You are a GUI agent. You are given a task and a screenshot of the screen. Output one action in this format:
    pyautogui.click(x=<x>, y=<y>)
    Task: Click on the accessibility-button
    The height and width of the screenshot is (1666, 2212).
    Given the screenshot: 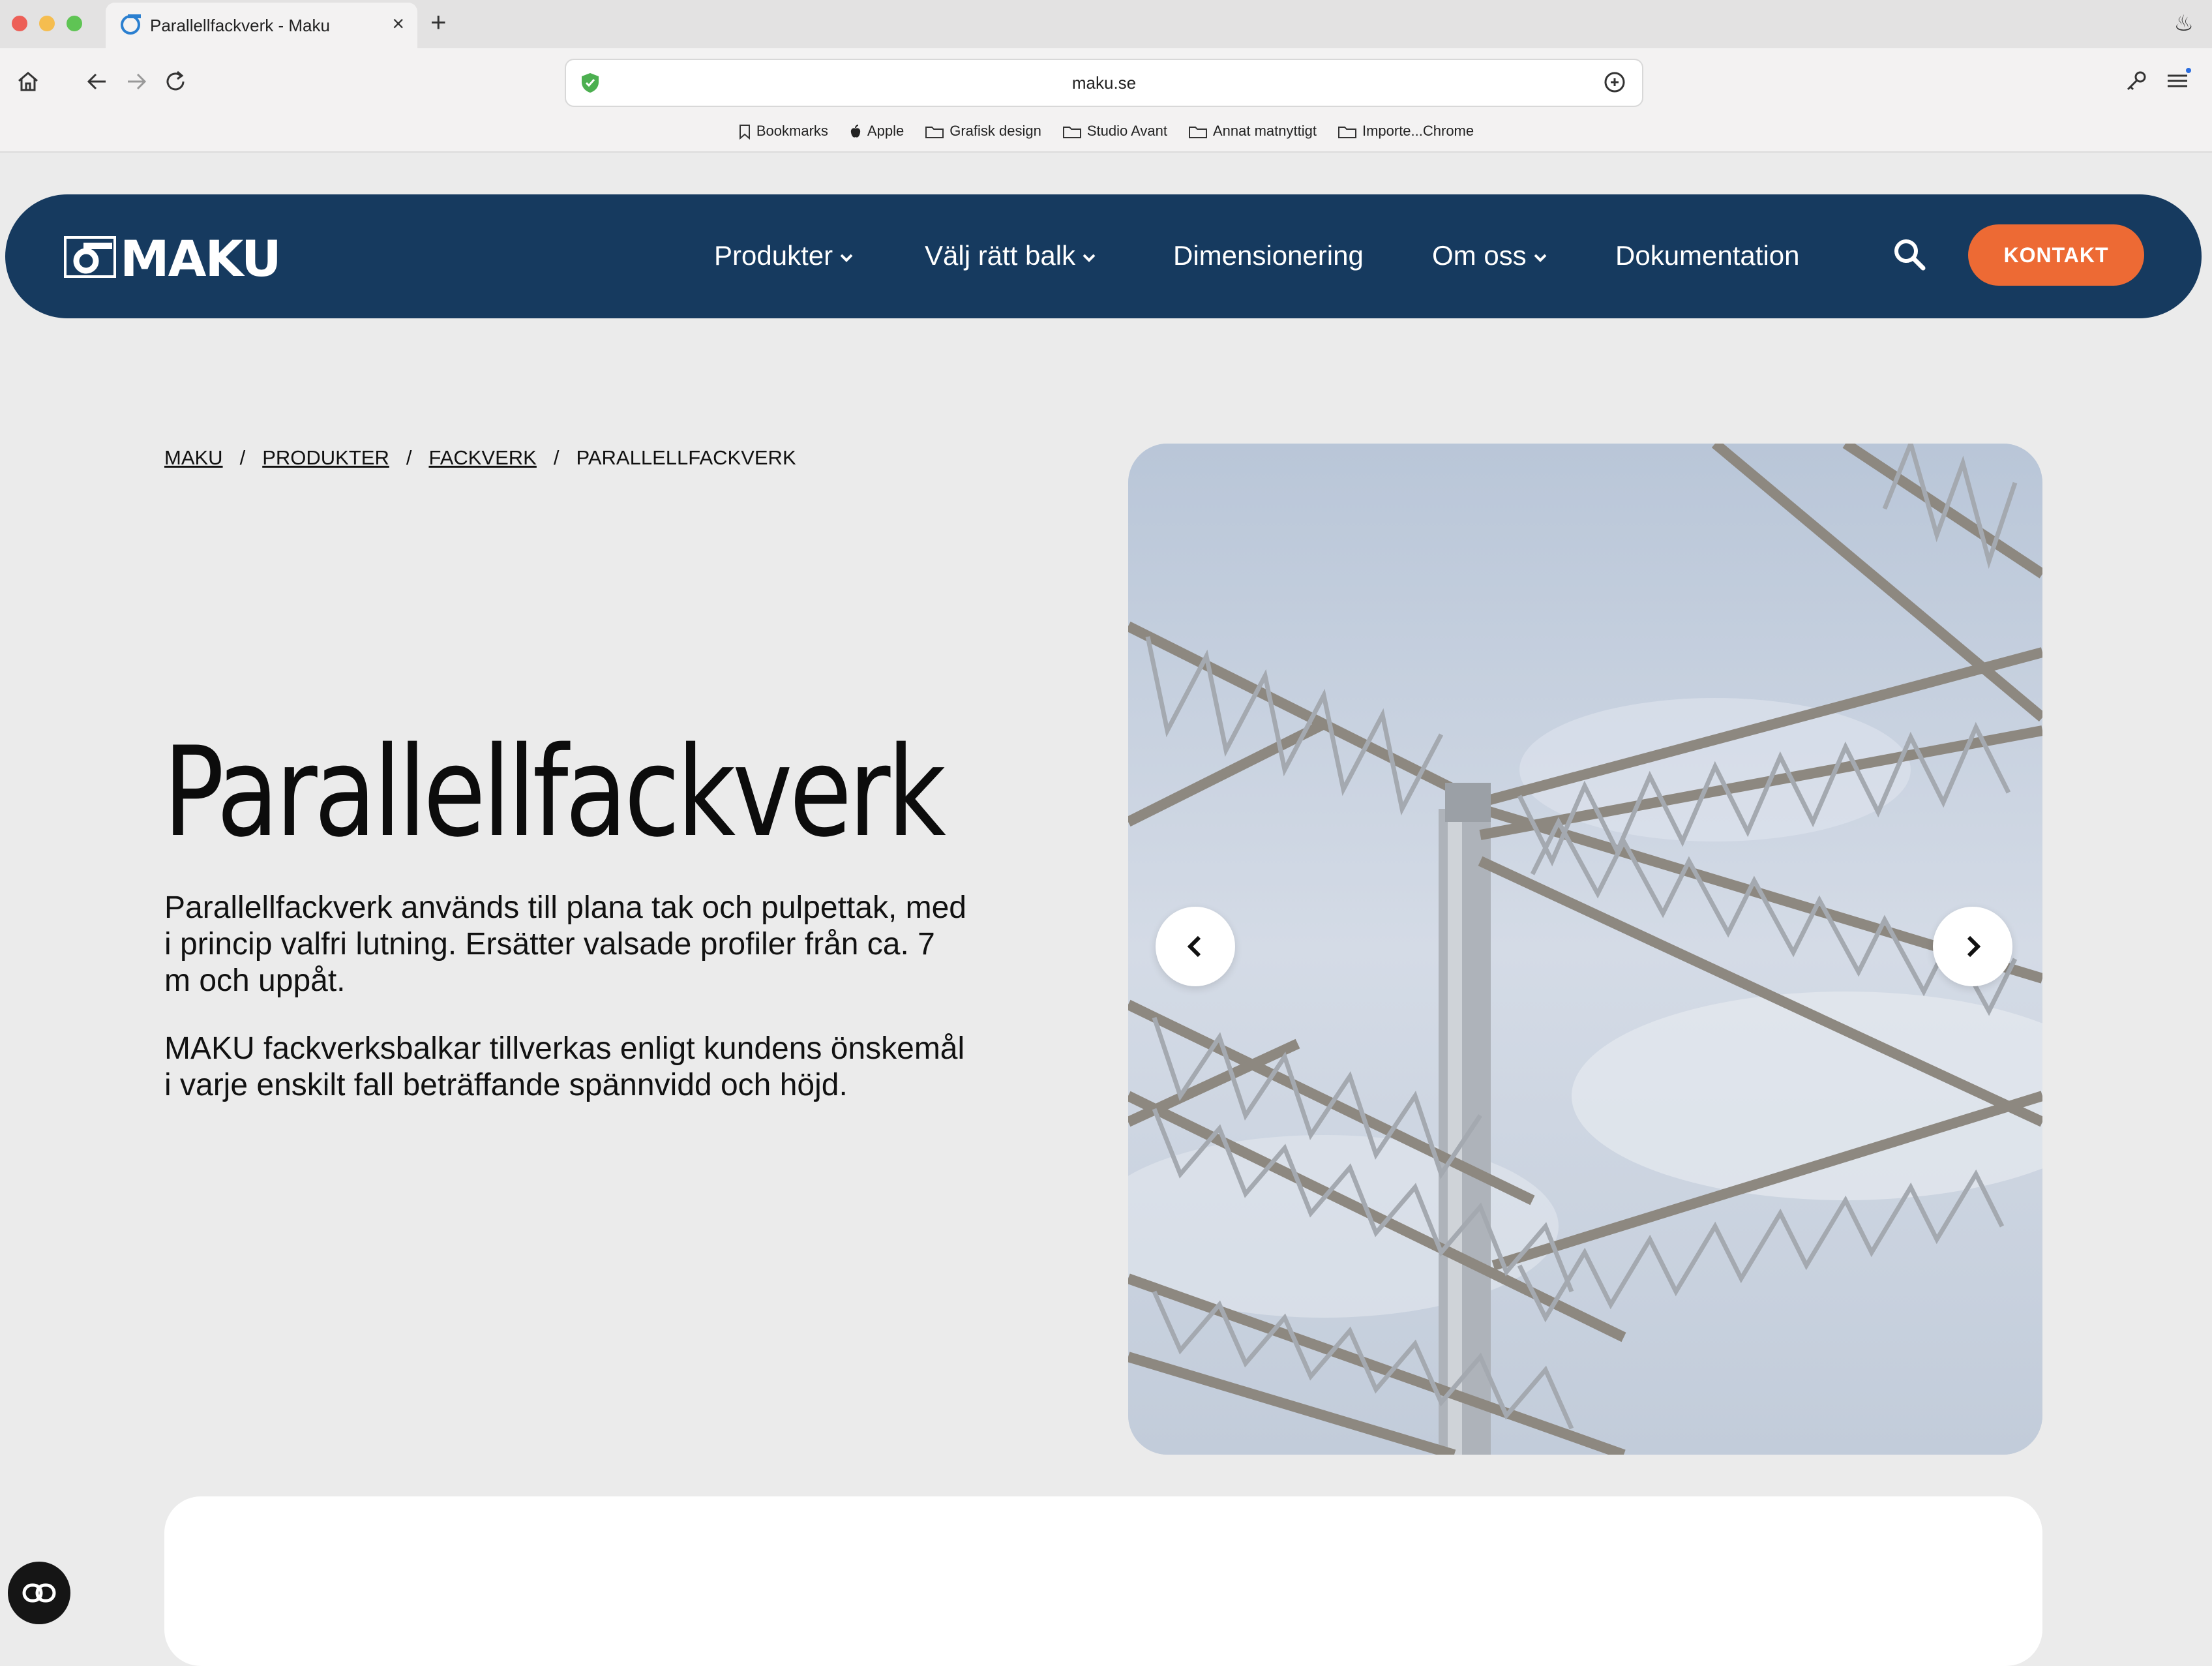 What is the action you would take?
    pyautogui.click(x=39, y=1593)
    